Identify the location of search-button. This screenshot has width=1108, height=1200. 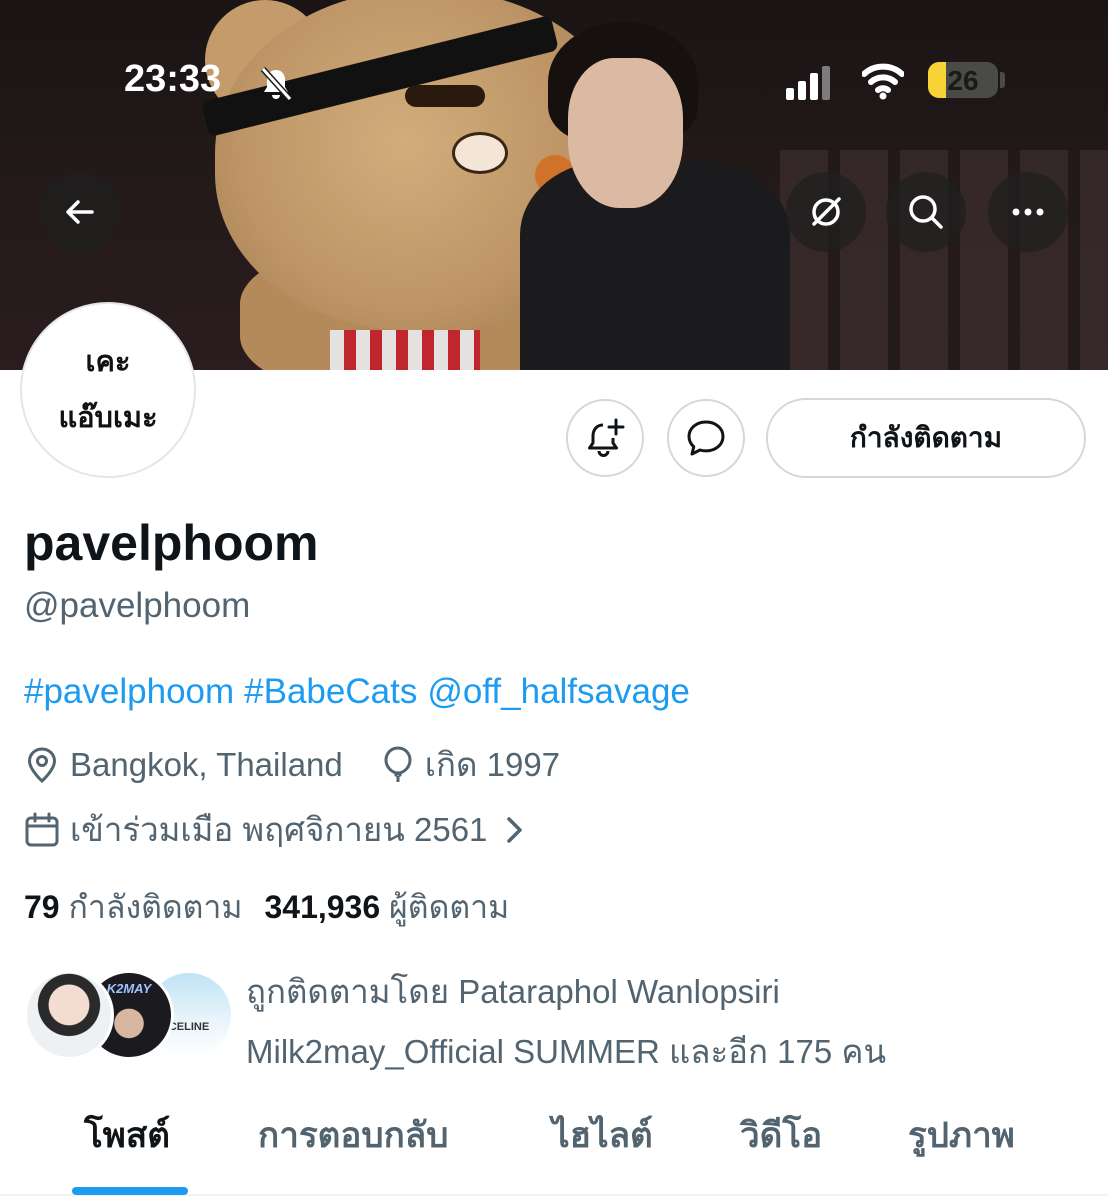
(926, 212).